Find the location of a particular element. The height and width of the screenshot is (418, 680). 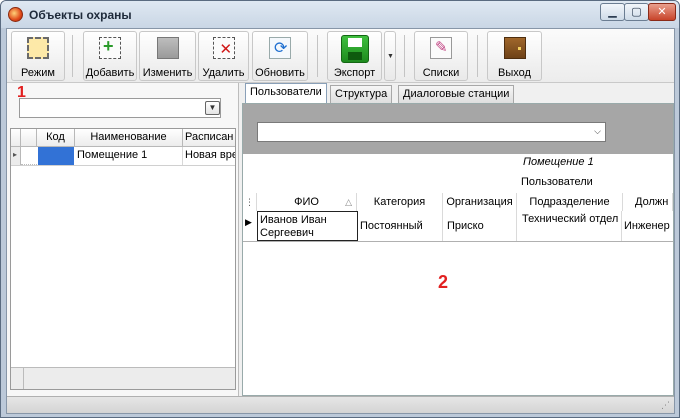

lists-button: Списки is located at coordinates (441, 56).